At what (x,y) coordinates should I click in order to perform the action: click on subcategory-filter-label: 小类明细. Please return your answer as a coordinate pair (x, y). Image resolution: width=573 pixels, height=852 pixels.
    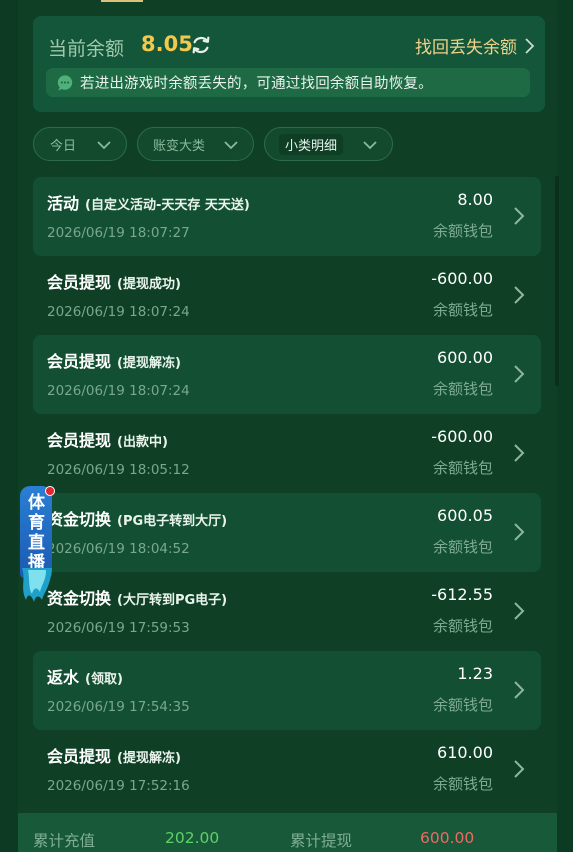
    Looking at the image, I should click on (311, 144).